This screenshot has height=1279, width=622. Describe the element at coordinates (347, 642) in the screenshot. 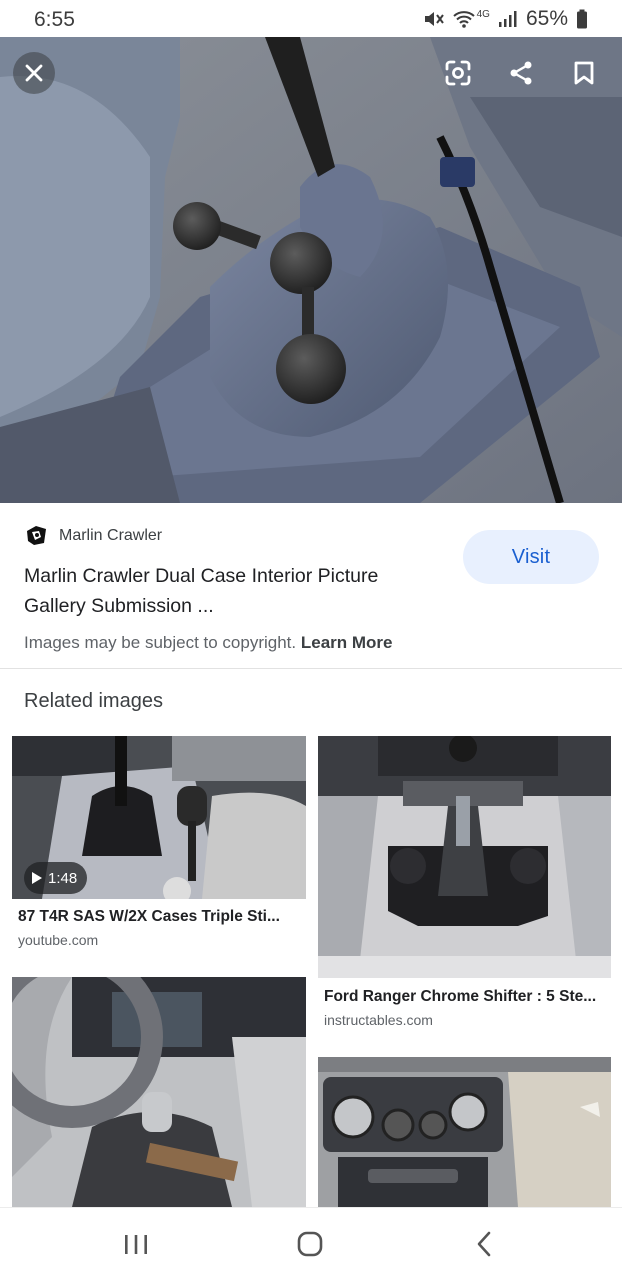

I see `learn-more-link: Learn More` at that location.